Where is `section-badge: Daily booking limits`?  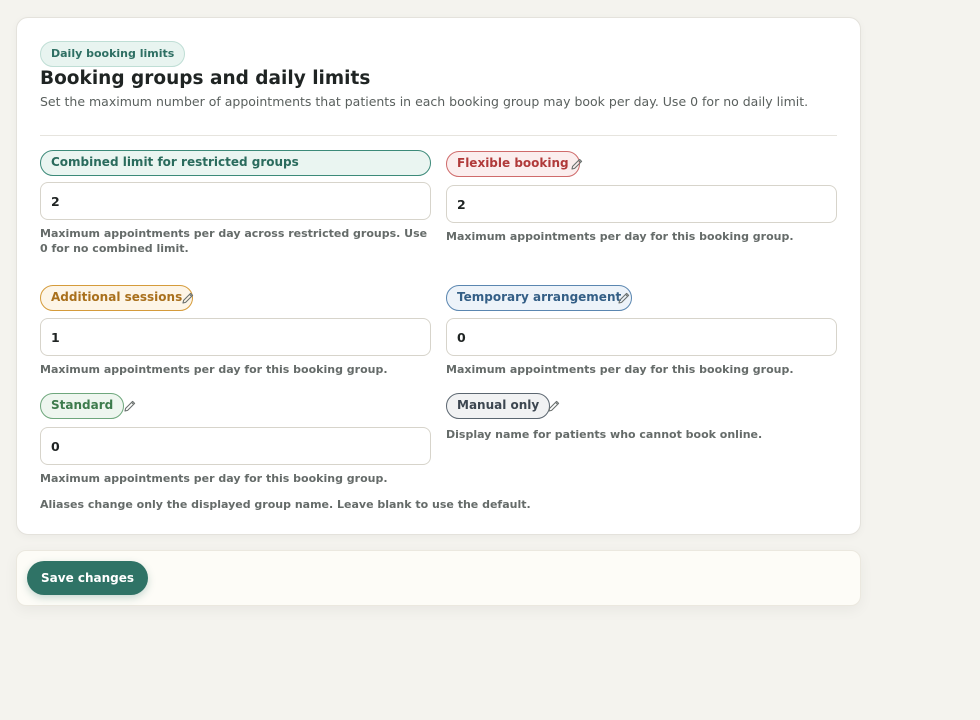
section-badge: Daily booking limits is located at coordinates (113, 54).